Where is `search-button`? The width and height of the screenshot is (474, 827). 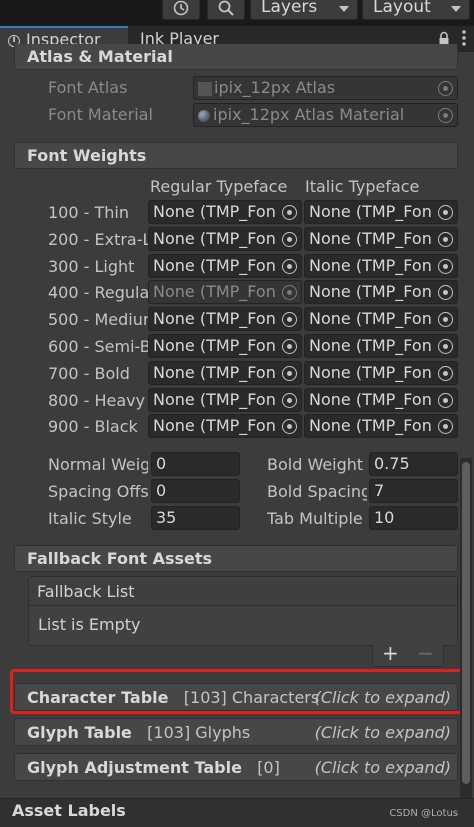 search-button is located at coordinates (226, 10).